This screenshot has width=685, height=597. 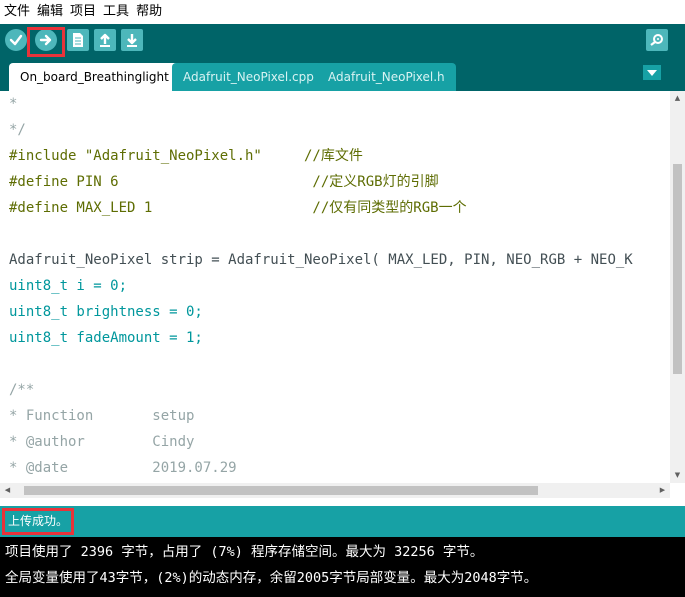 I want to click on save-button, so click(x=132, y=40).